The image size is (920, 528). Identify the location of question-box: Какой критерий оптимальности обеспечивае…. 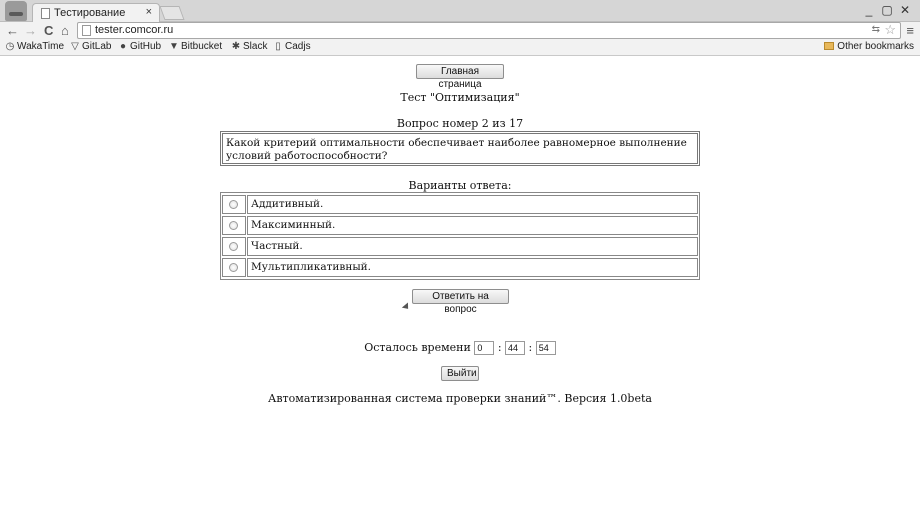
(460, 148).